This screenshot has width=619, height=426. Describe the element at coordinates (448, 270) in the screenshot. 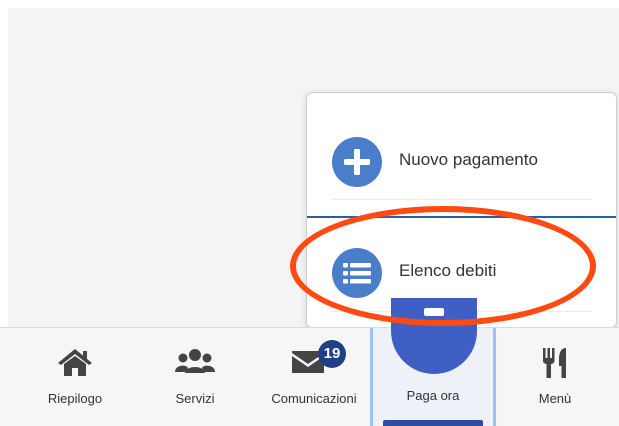

I see `menu-item-label: Elenco debiti` at that location.